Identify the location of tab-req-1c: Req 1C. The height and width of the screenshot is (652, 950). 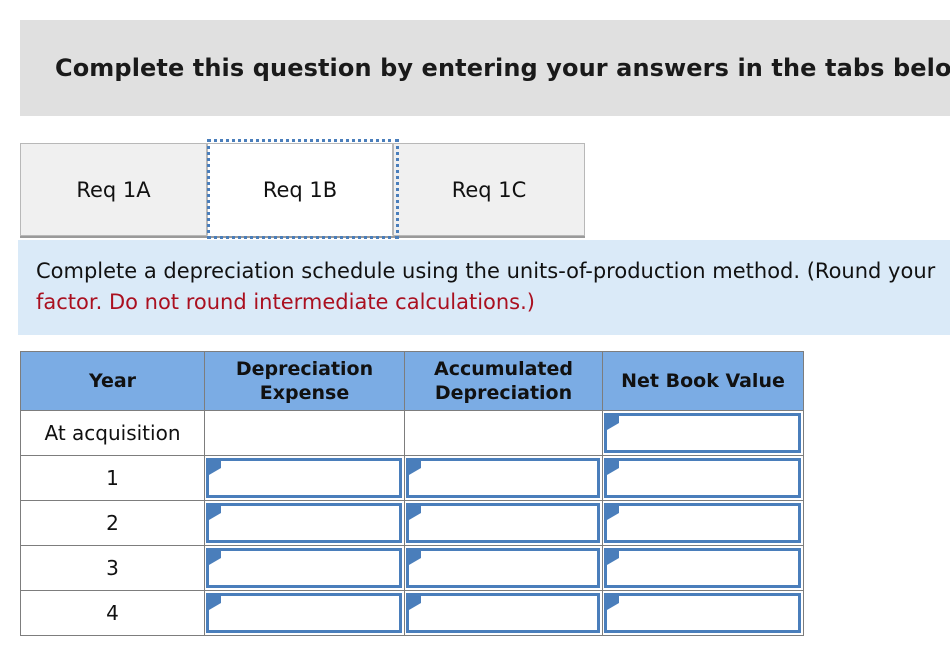
(489, 189).